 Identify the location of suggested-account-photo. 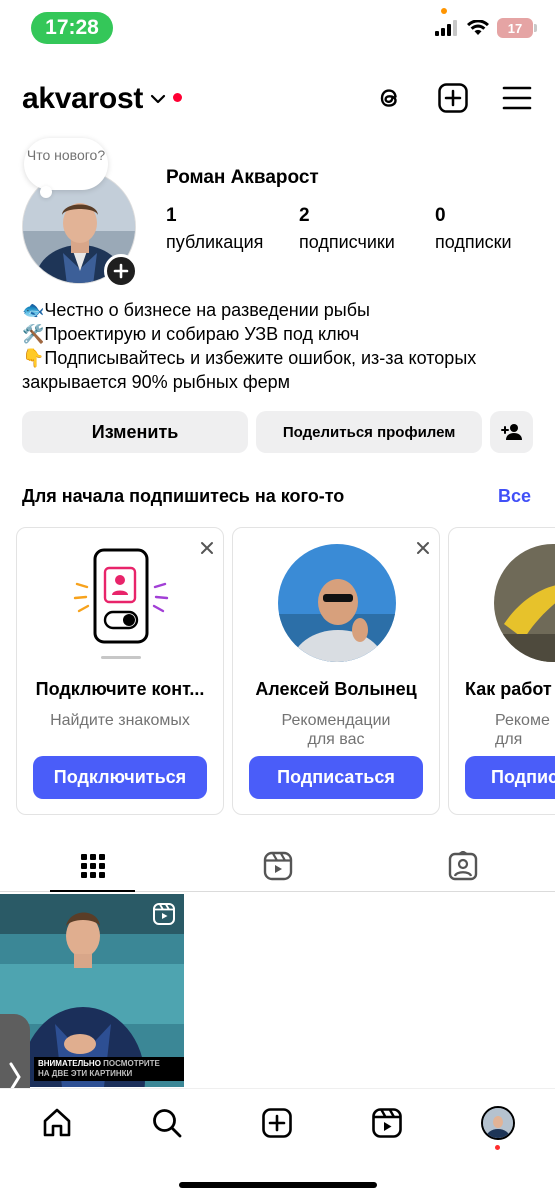
(524, 603).